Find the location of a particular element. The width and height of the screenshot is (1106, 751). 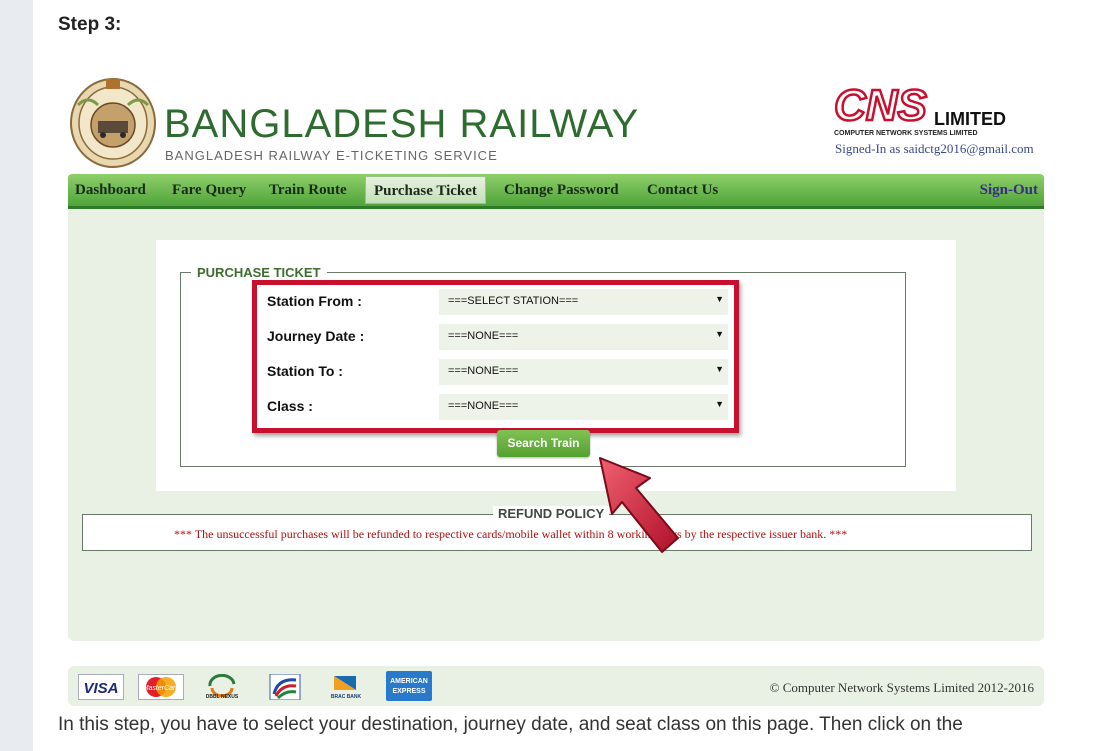

dbbl-nexus-icon: DBBL NEXUS is located at coordinates (222, 687).